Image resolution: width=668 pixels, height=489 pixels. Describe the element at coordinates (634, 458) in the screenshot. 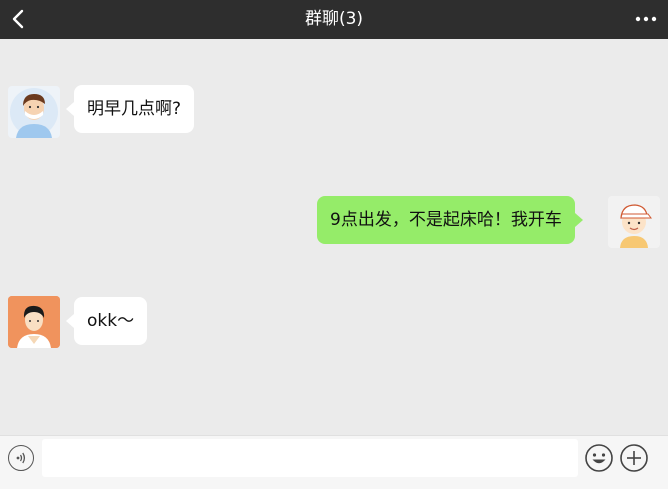

I see `plus-icon` at that location.